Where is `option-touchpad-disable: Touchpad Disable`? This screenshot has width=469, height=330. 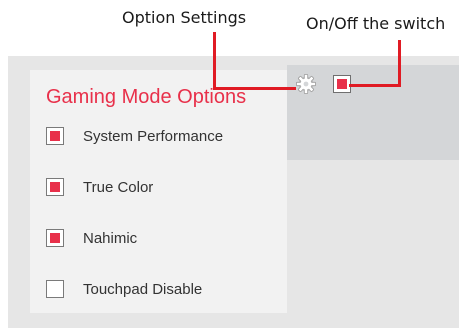
option-touchpad-disable: Touchpad Disable is located at coordinates (124, 289).